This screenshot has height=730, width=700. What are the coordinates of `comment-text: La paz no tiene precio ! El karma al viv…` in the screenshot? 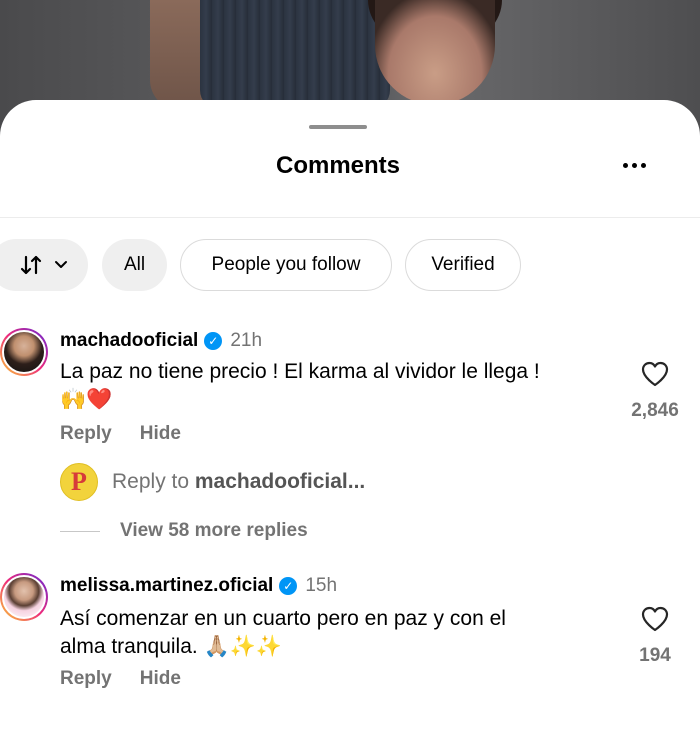 It's located at (340, 386).